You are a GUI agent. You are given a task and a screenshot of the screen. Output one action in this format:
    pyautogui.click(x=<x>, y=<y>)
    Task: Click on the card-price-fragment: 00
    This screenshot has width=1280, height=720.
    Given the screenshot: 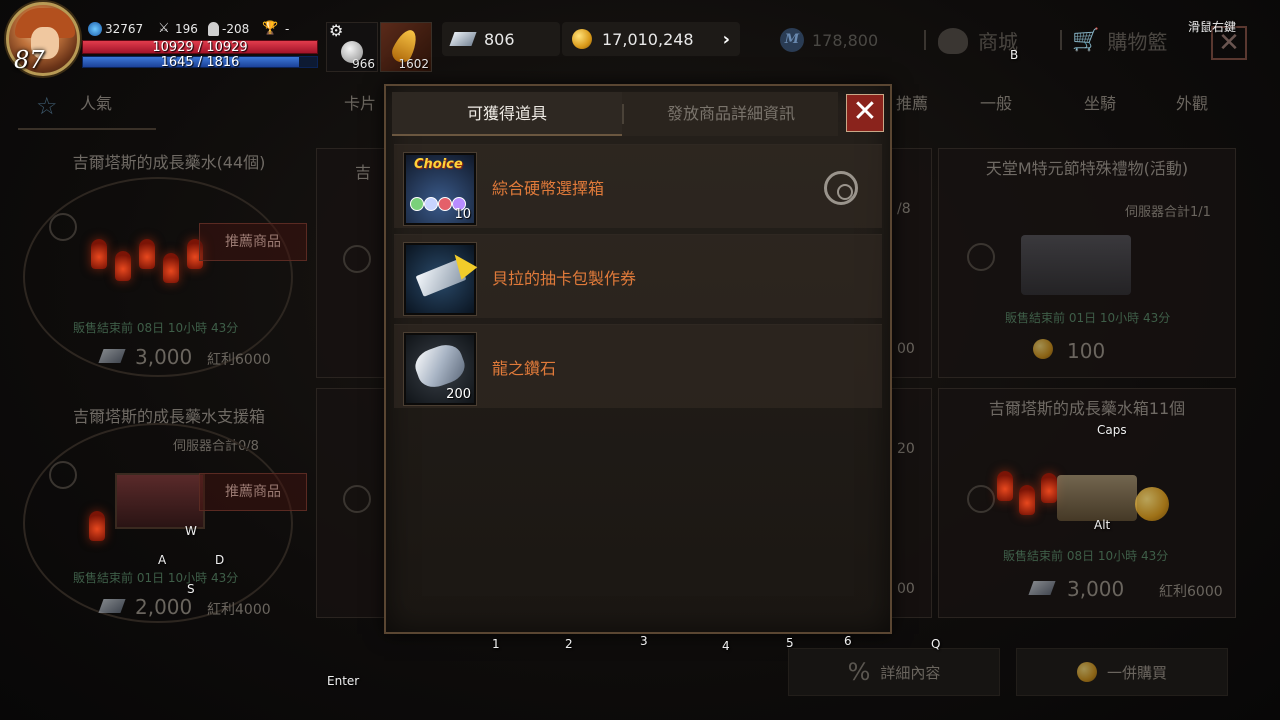 What is the action you would take?
    pyautogui.click(x=906, y=589)
    